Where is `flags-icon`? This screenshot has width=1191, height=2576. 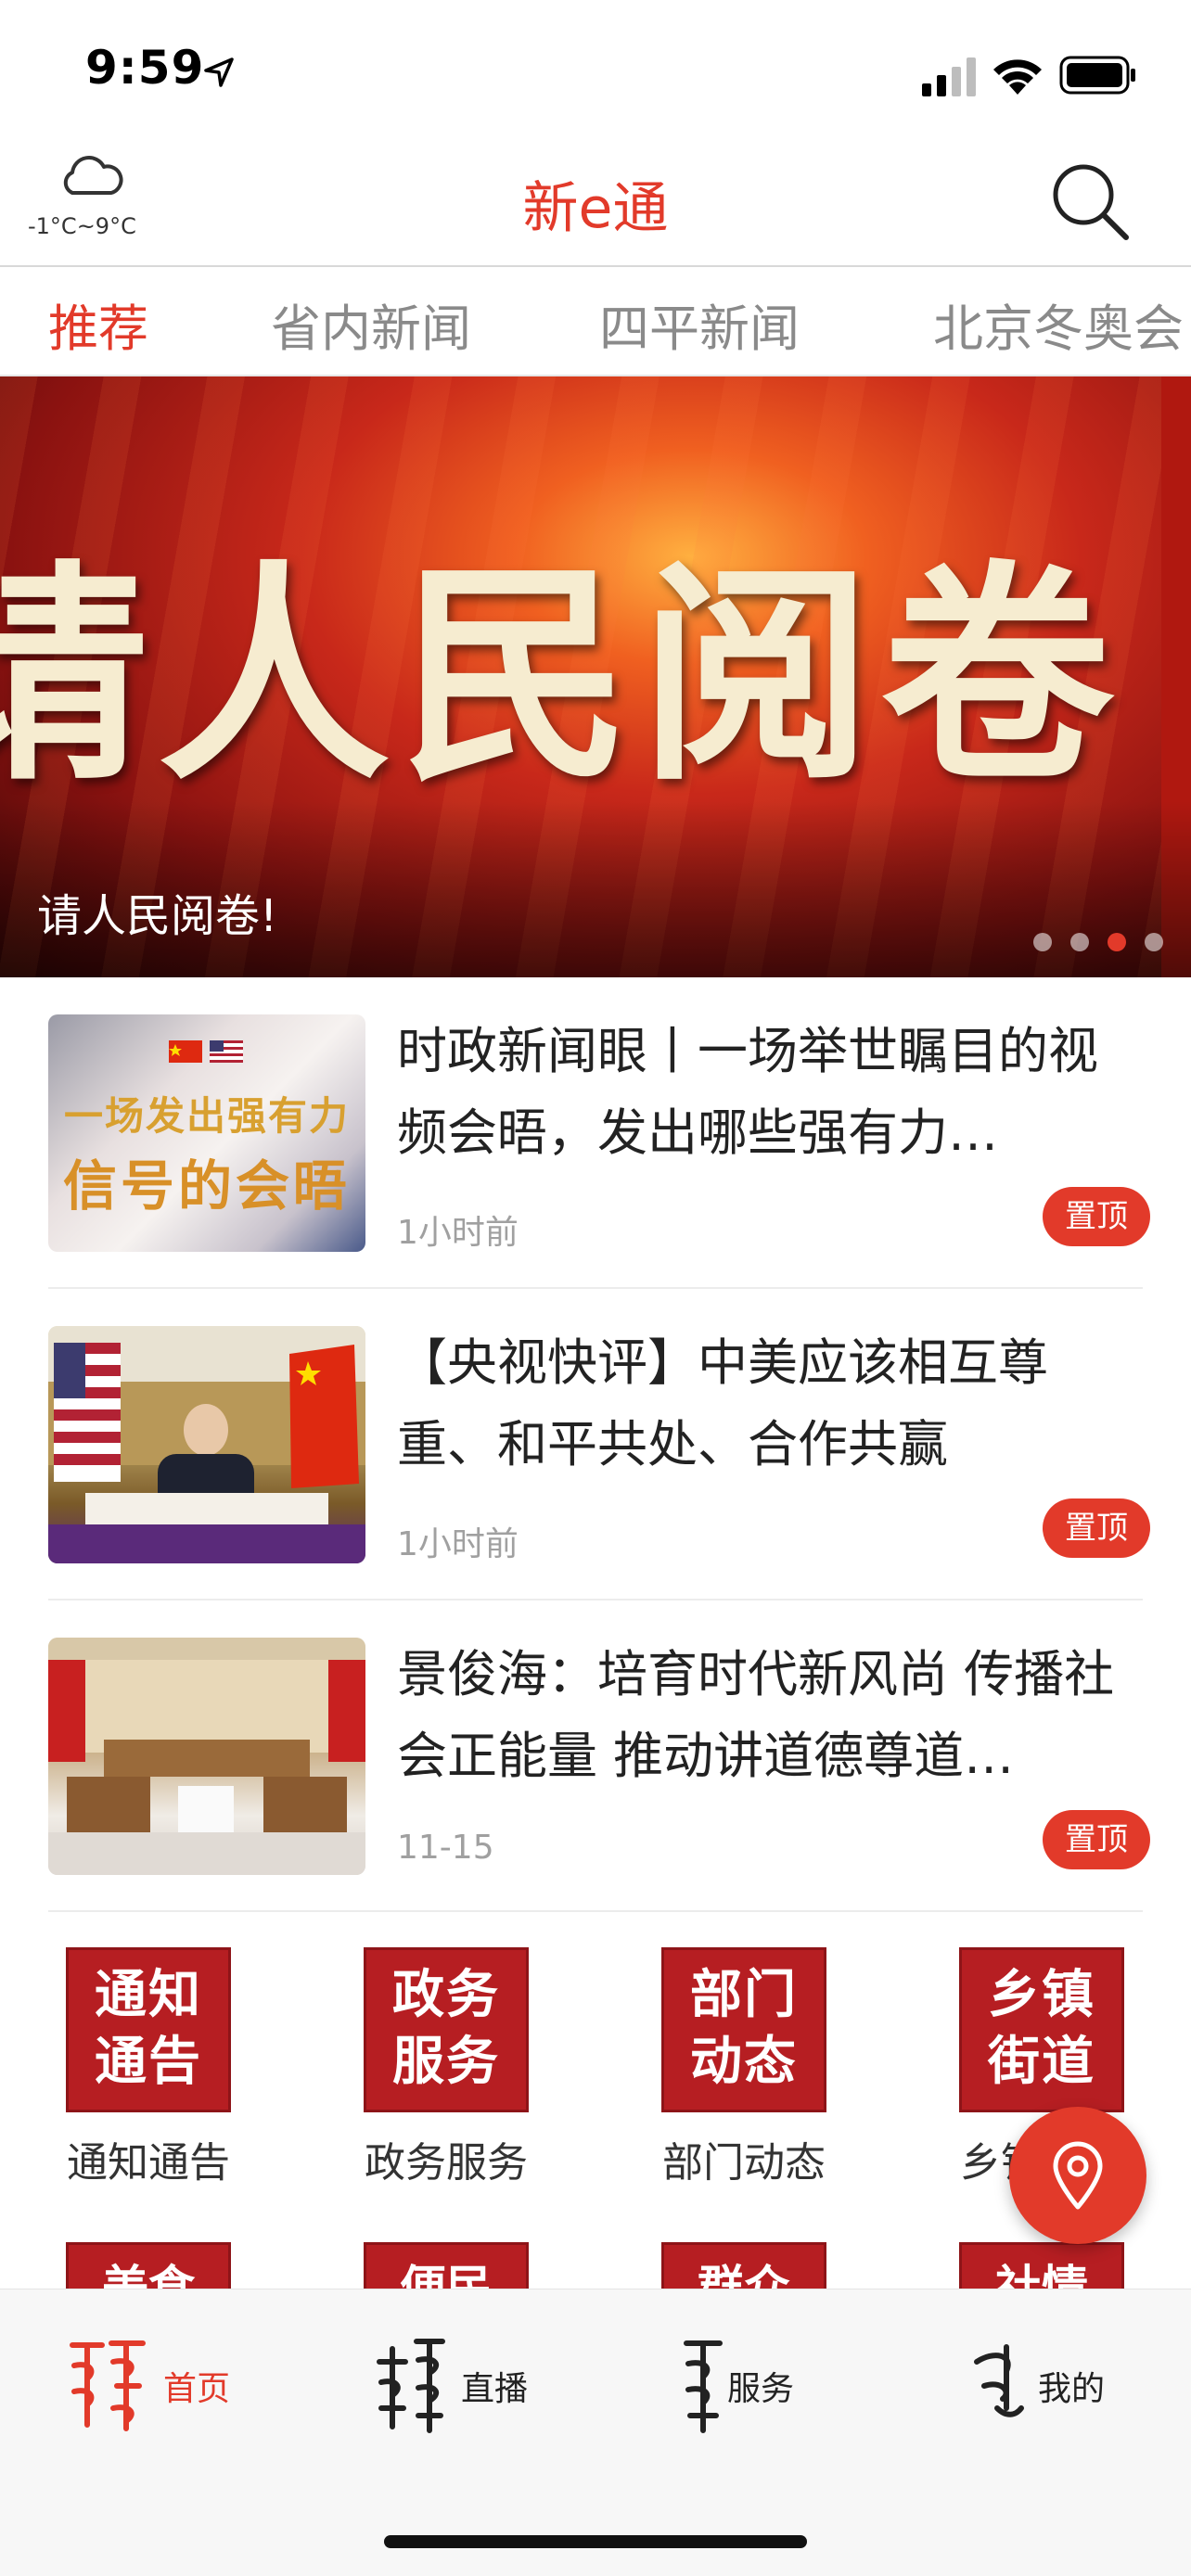 flags-icon is located at coordinates (206, 1051).